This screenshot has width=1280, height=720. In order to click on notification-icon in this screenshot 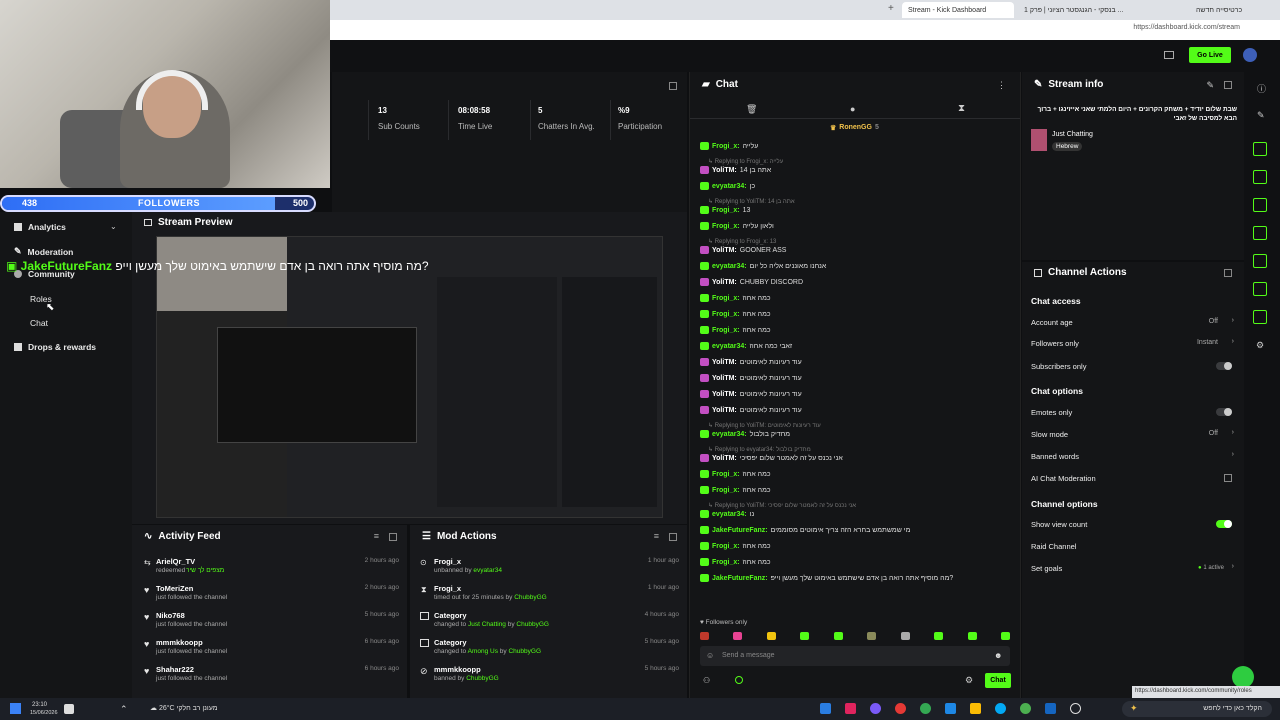, I will do `click(69, 709)`.